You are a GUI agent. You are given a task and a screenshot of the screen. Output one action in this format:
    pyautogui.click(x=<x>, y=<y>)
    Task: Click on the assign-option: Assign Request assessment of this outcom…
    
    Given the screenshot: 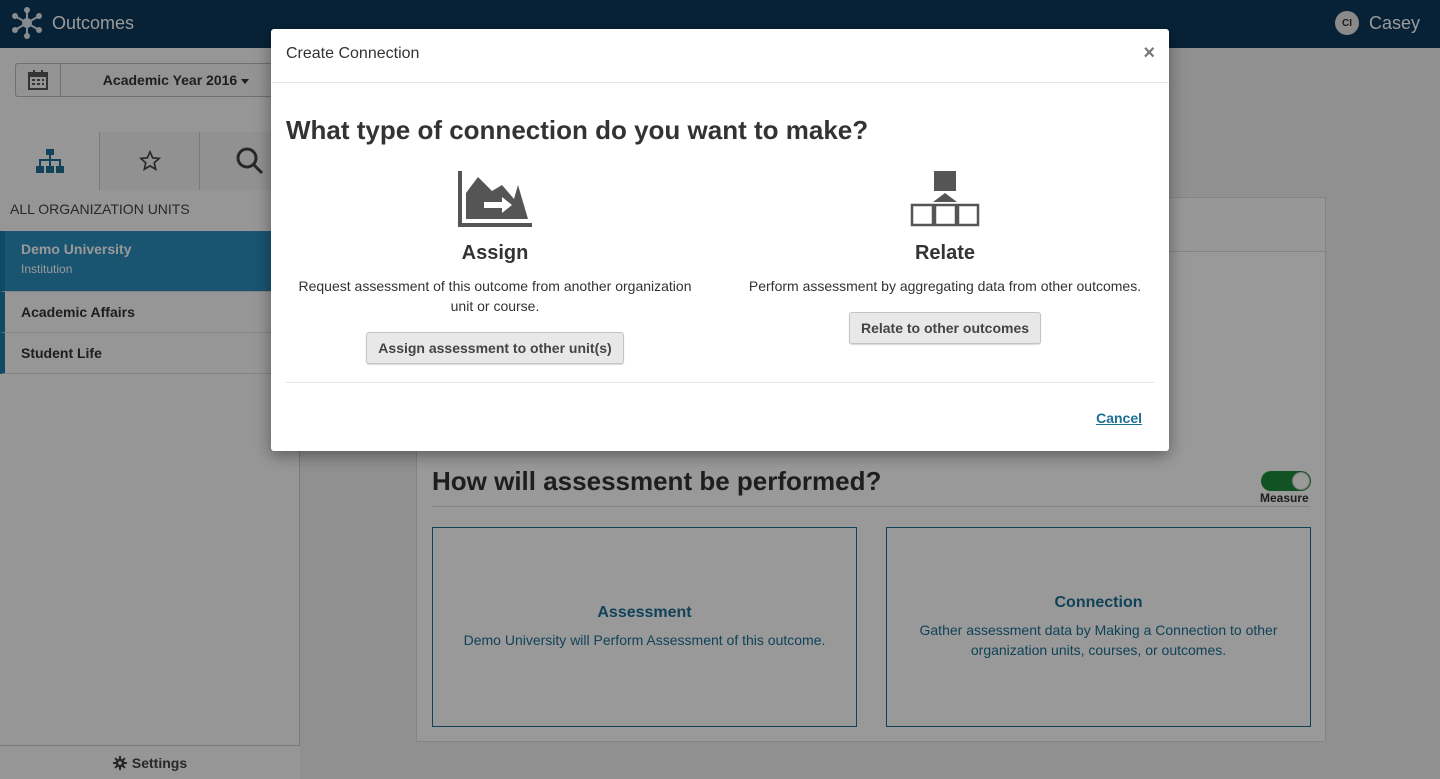 What is the action you would take?
    pyautogui.click(x=495, y=265)
    